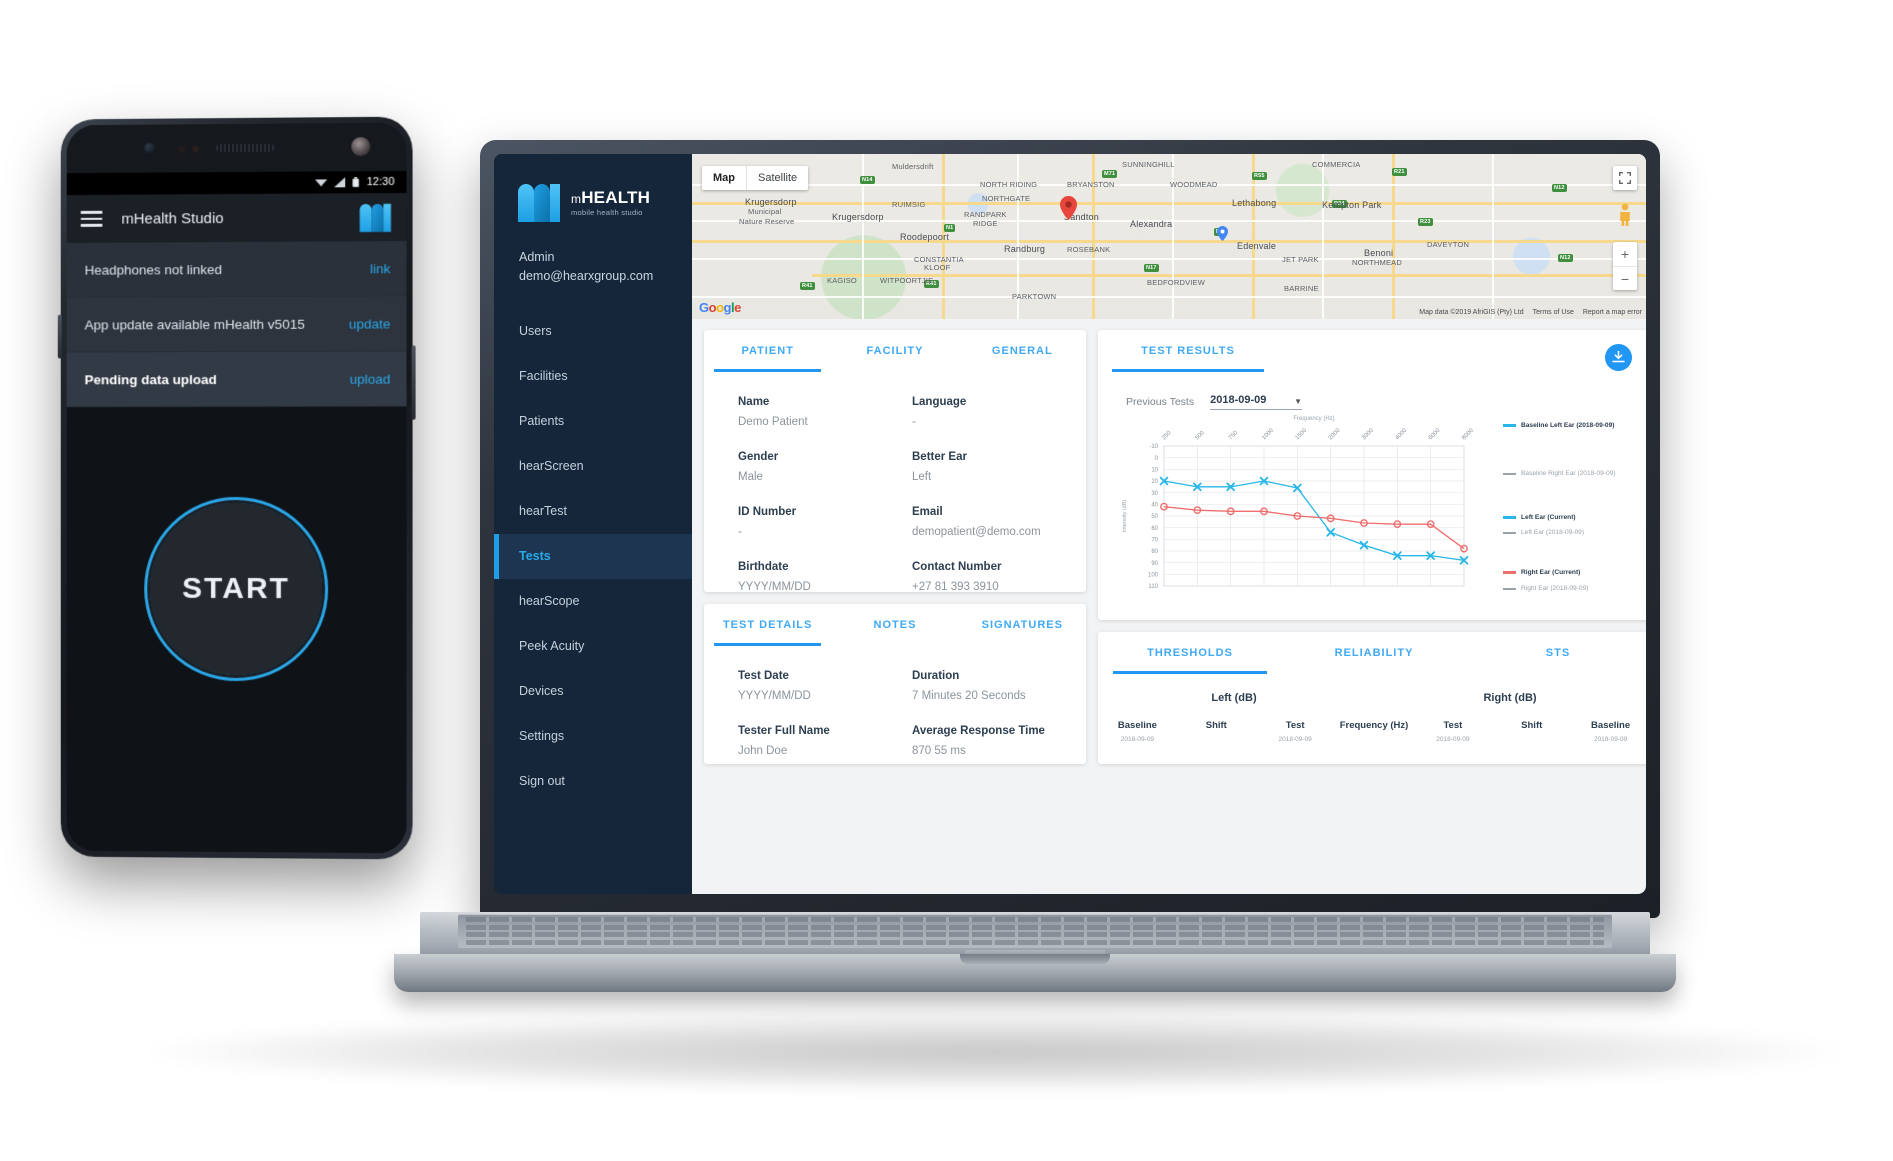  Describe the element at coordinates (1301, 288) in the screenshot. I see `map-place-label: BARRINE` at that location.